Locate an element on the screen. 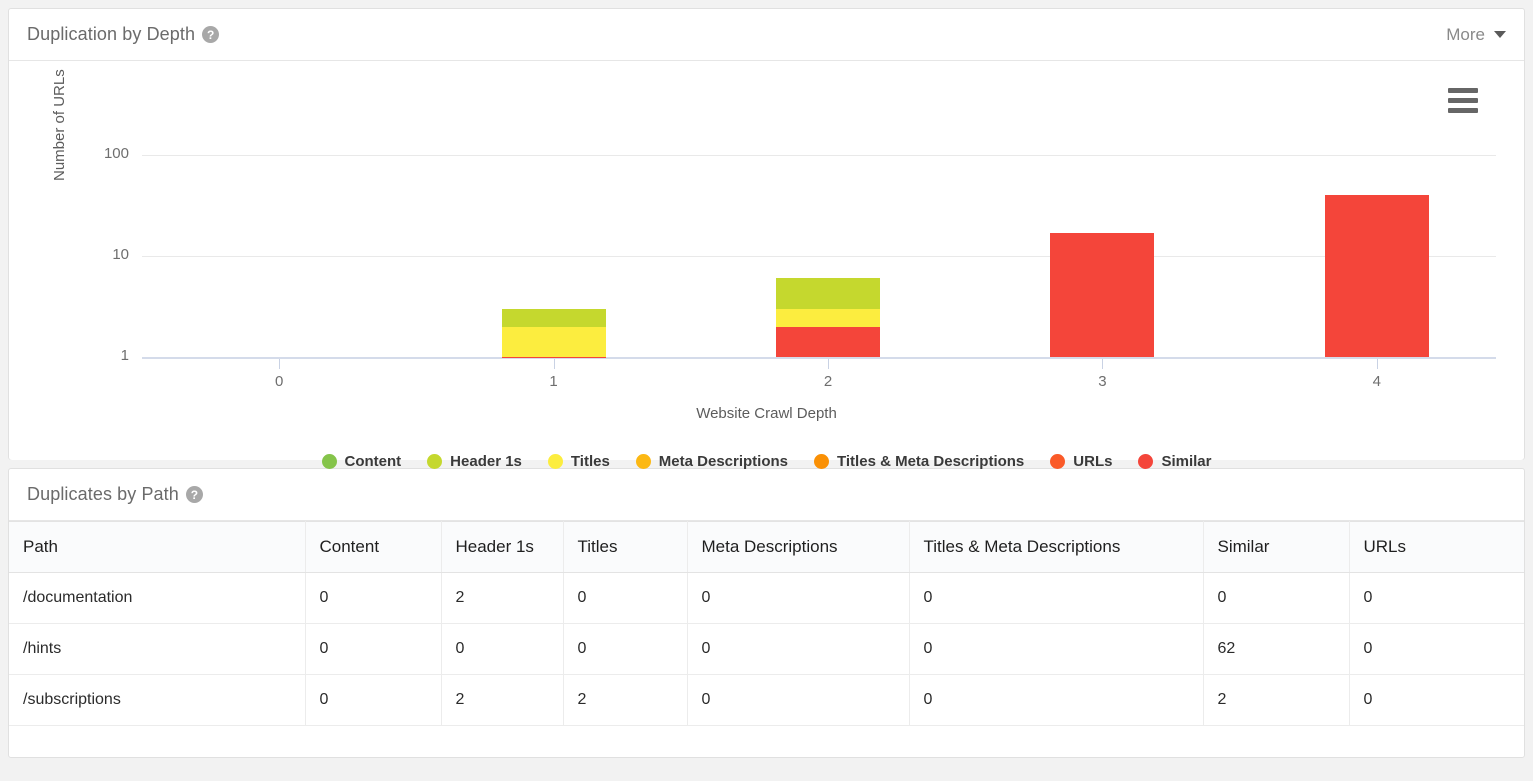  legend-item: Similar is located at coordinates (1174, 461).